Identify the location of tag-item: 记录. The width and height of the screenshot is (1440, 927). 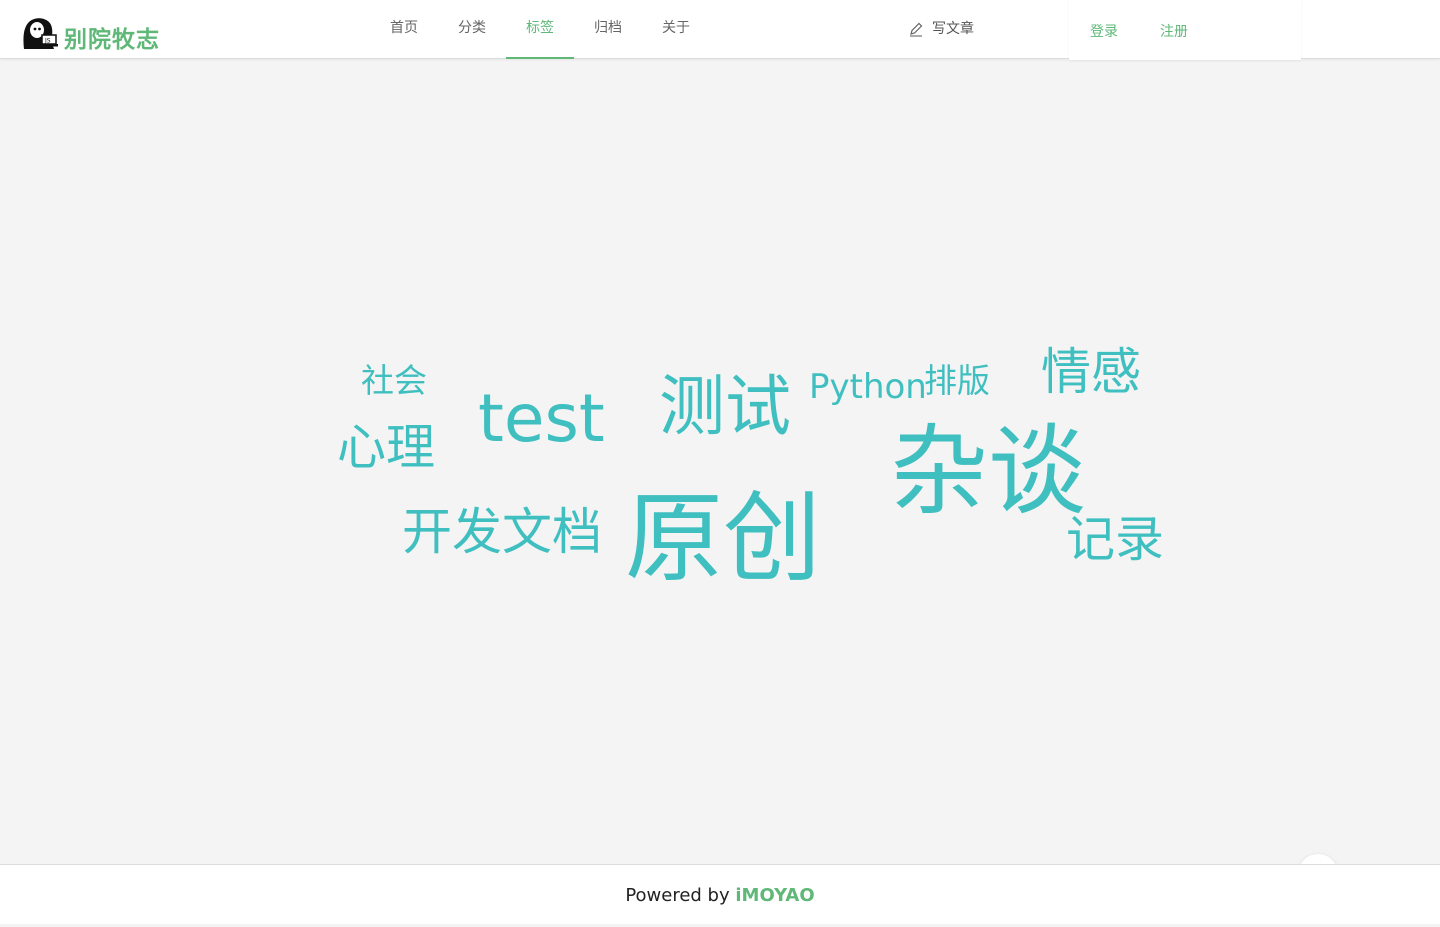
(1115, 539).